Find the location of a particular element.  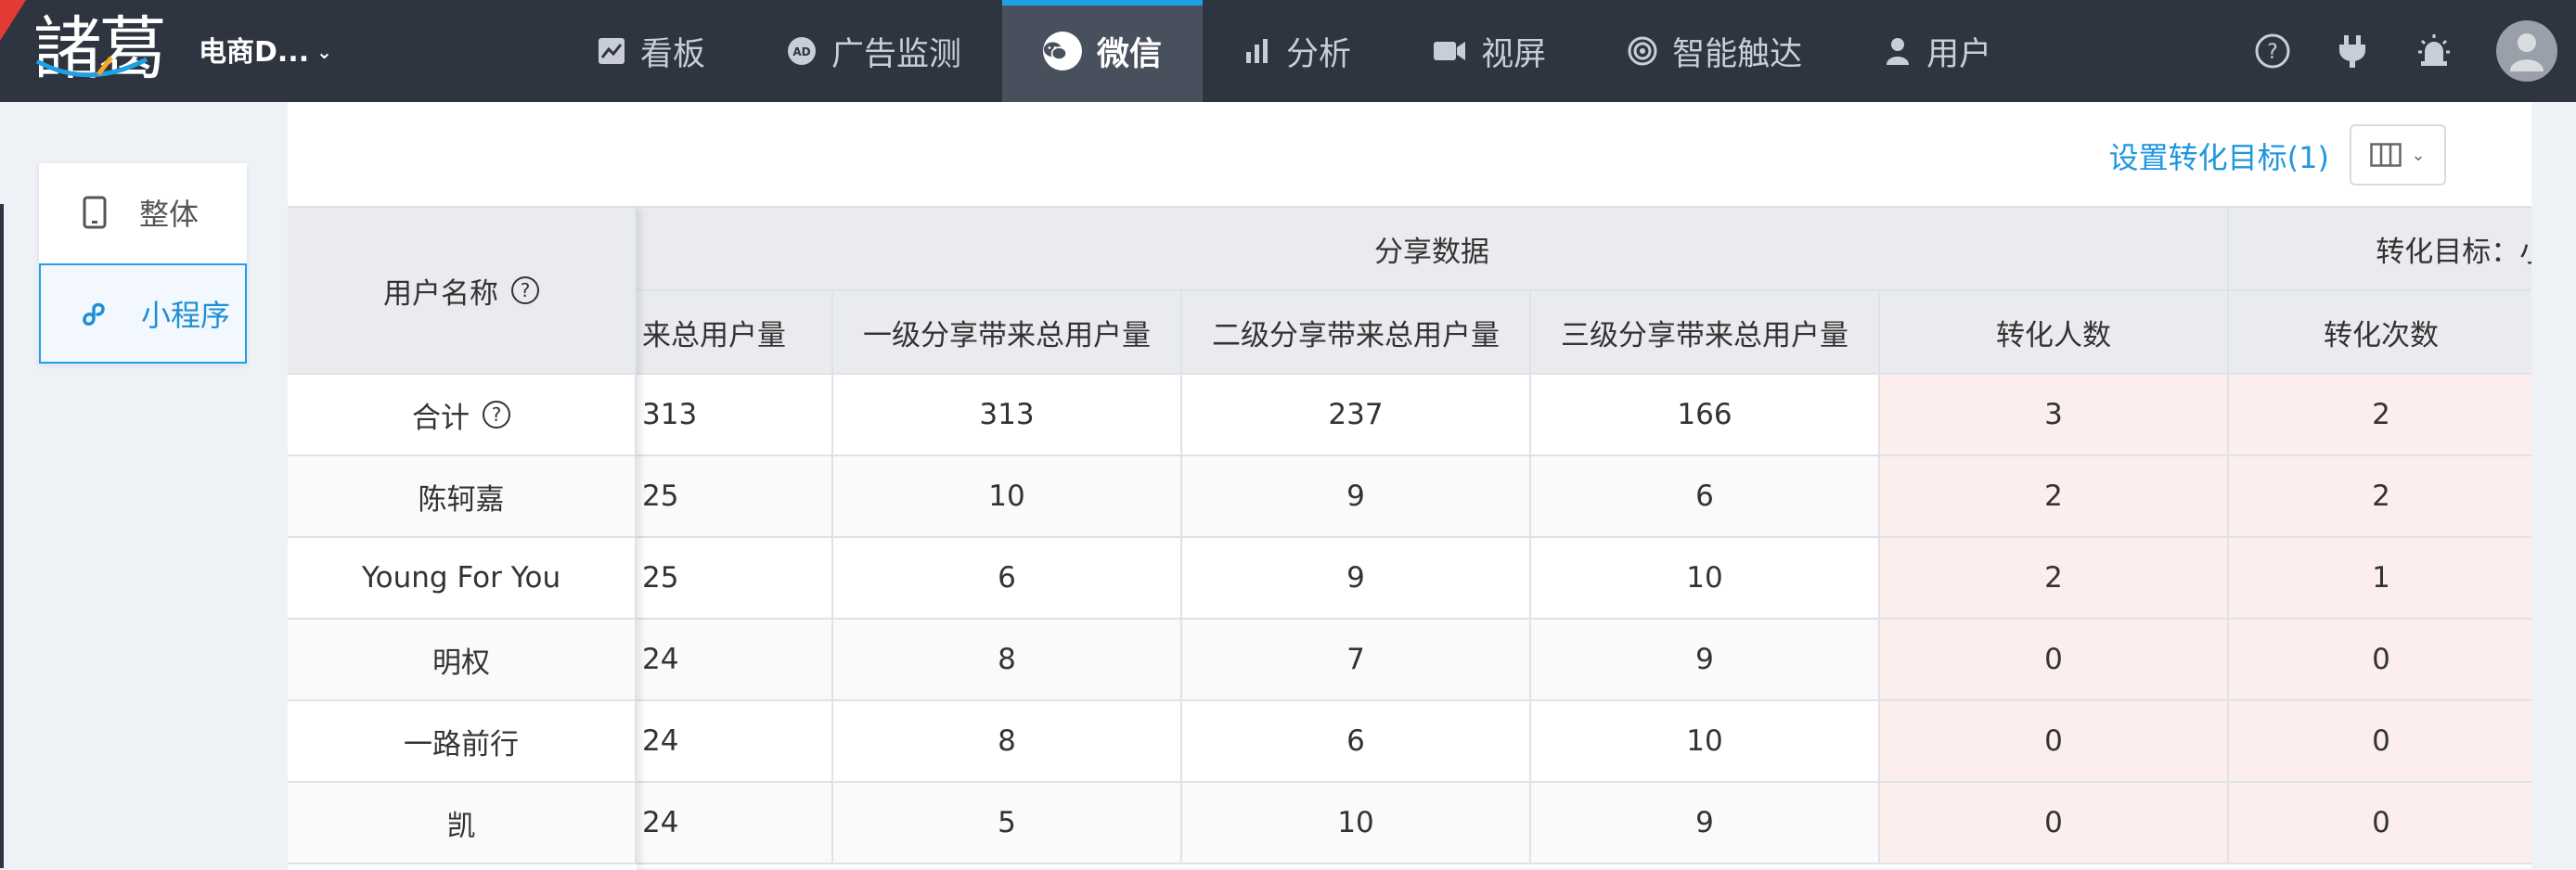

nav-item-label: 微信 is located at coordinates (1130, 54).